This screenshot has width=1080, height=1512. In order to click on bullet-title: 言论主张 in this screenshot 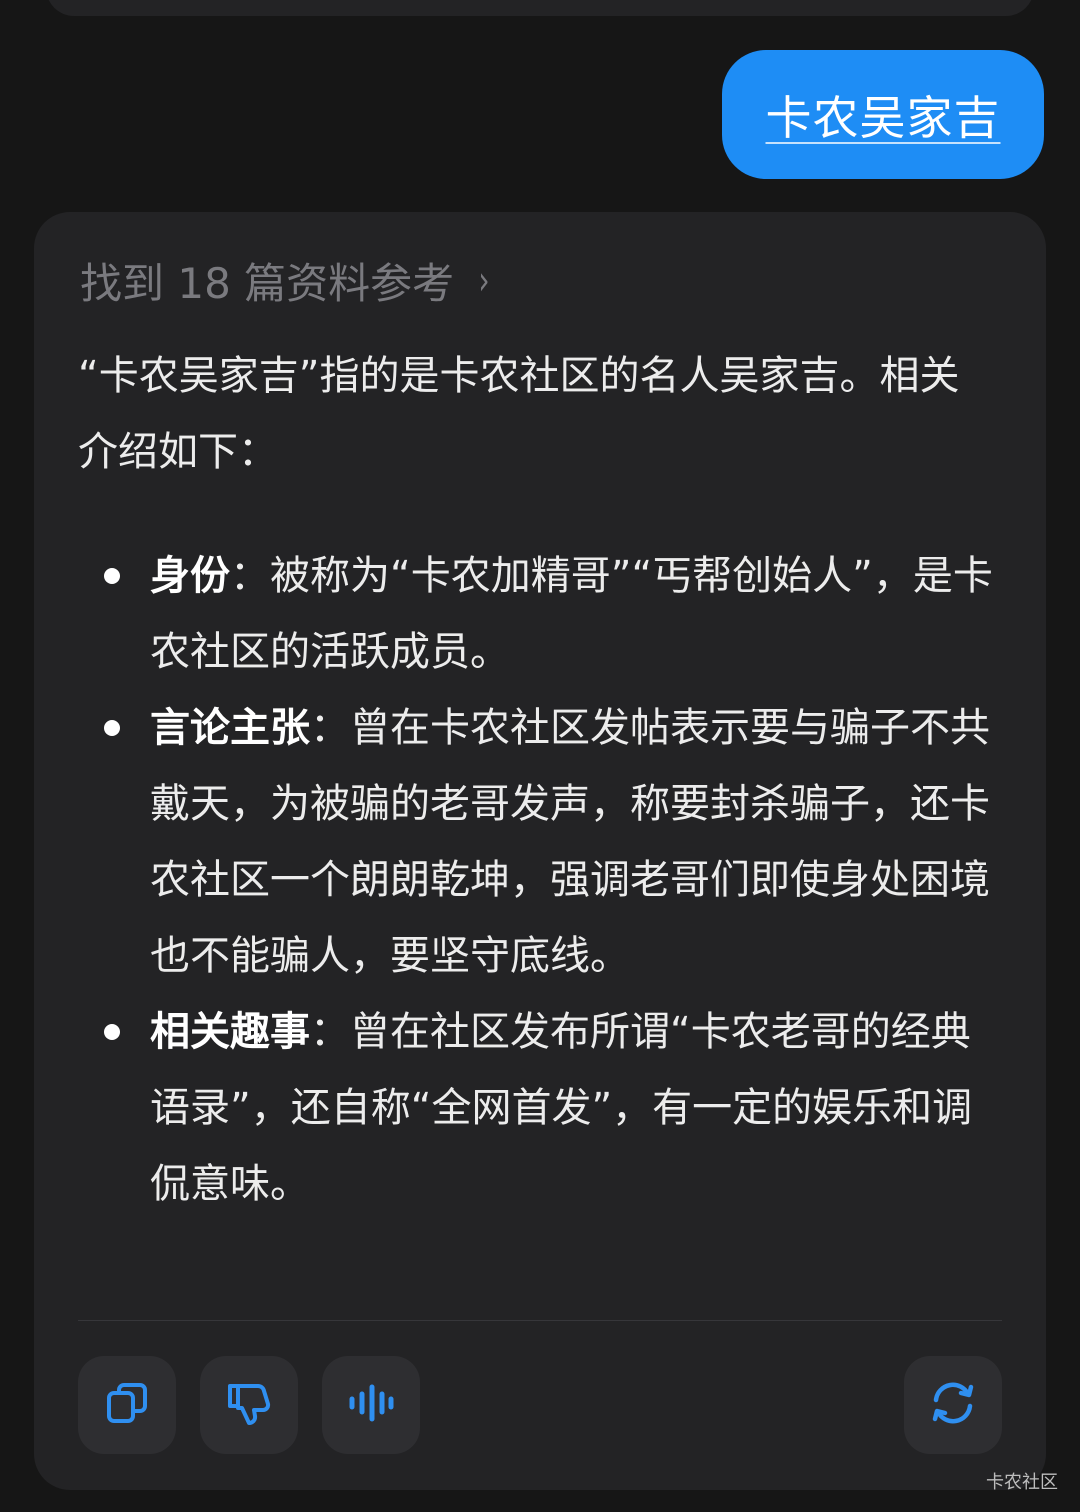, I will do `click(230, 728)`.